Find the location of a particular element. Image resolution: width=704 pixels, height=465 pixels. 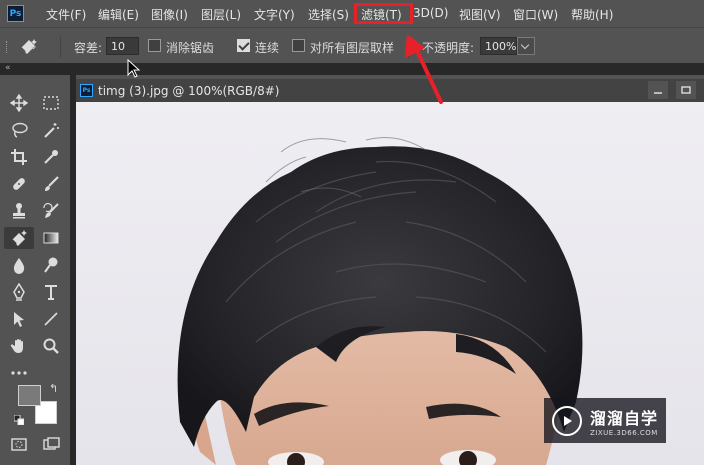

menu-help: 帮助(H) is located at coordinates (592, 14).